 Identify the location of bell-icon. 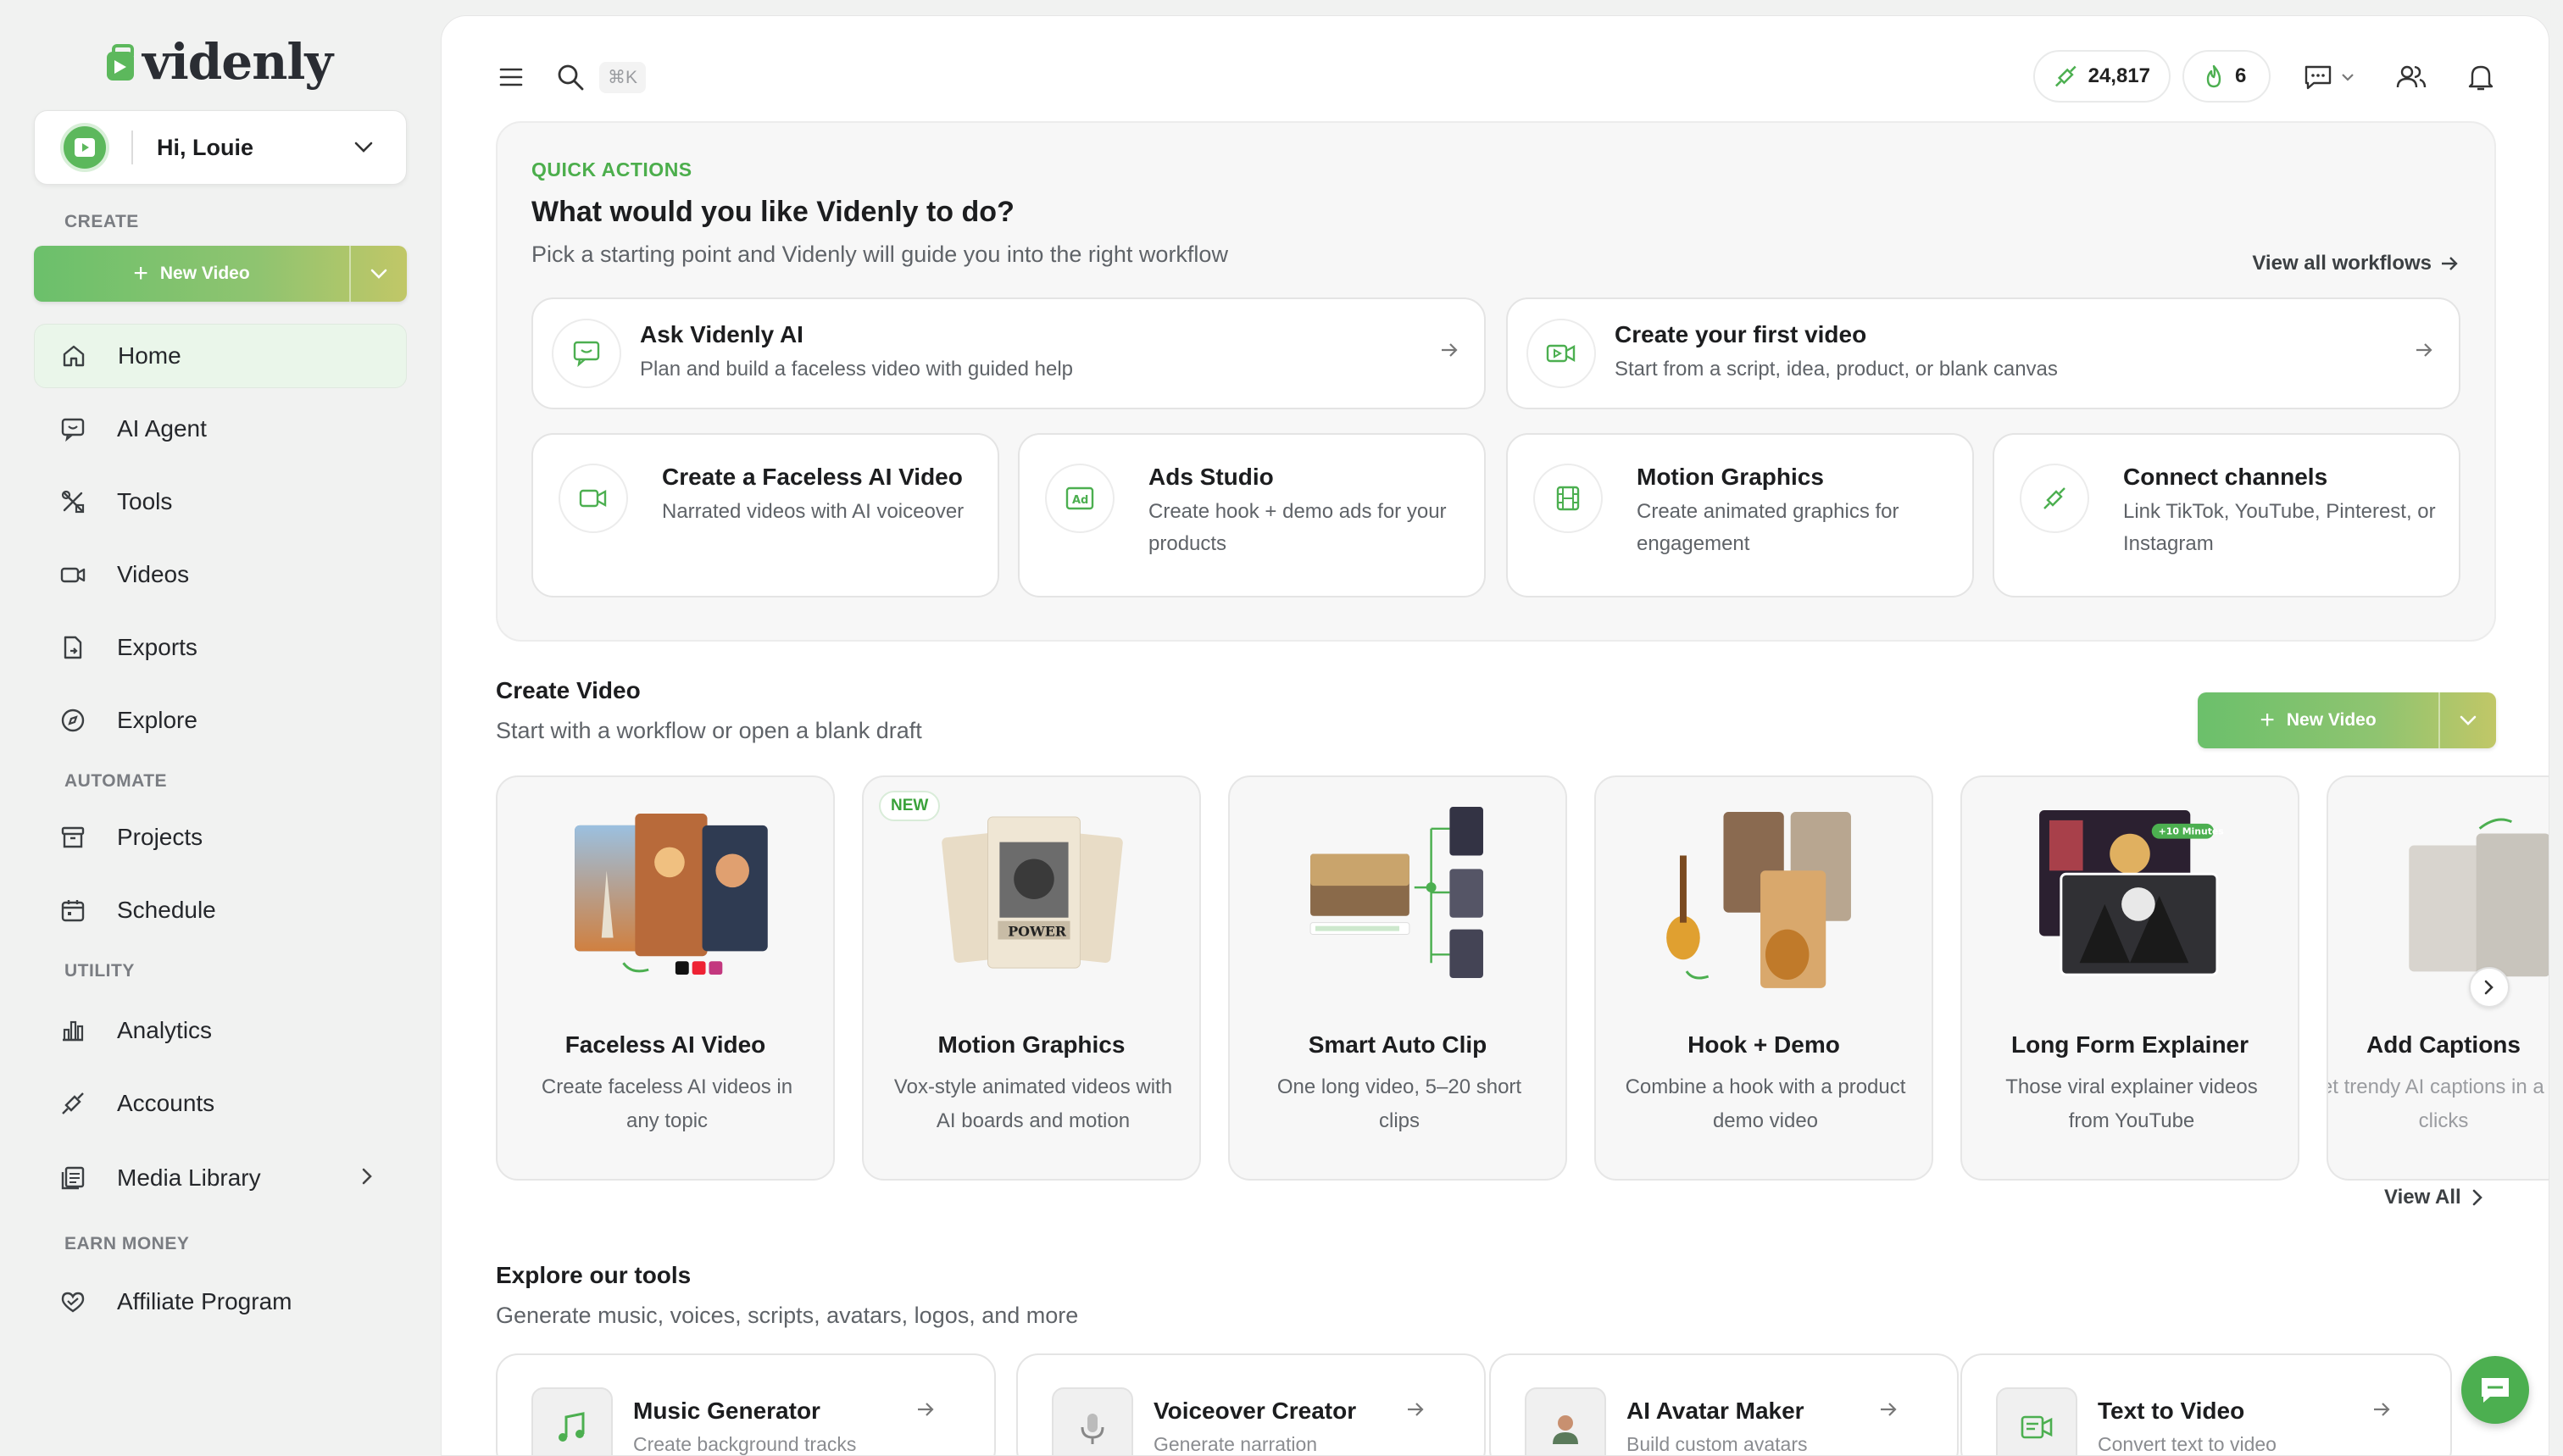
(2481, 77).